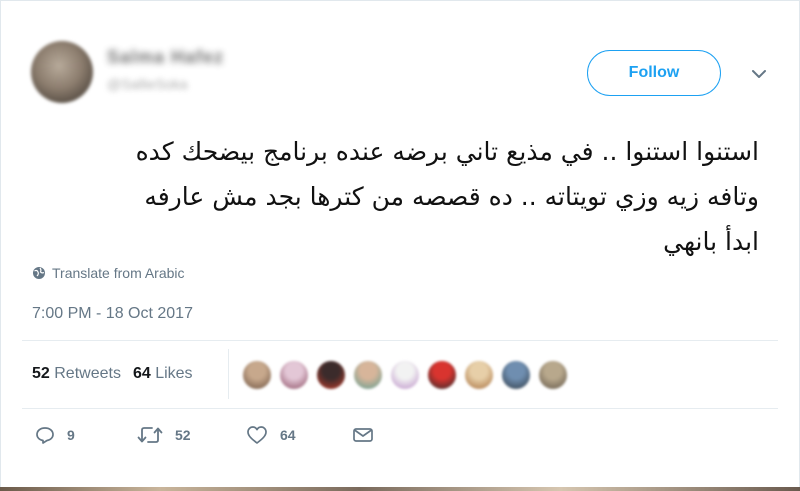 This screenshot has width=800, height=491. What do you see at coordinates (654, 73) in the screenshot?
I see `follow-button: Follow` at bounding box center [654, 73].